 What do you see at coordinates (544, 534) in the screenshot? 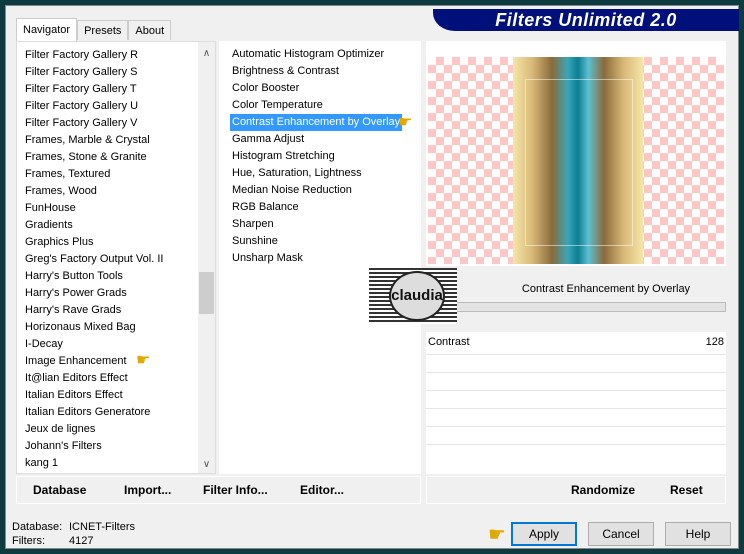
I see `apply-button: Apply` at bounding box center [544, 534].